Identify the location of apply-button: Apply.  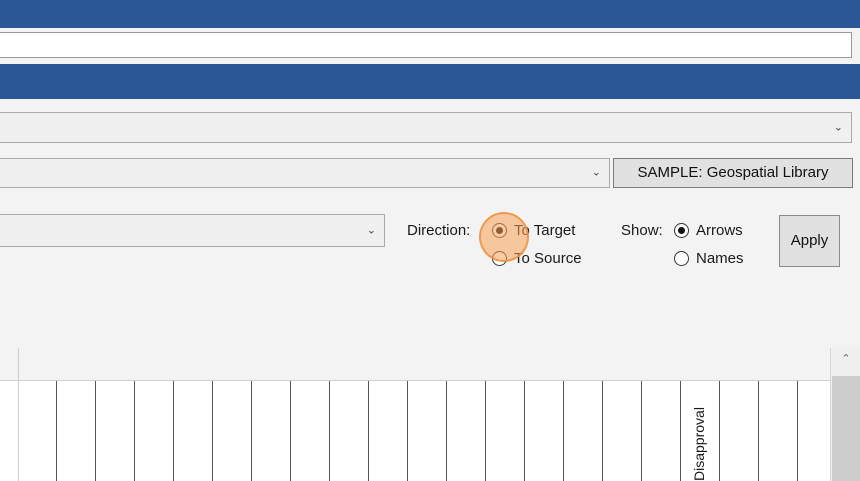
(809, 241).